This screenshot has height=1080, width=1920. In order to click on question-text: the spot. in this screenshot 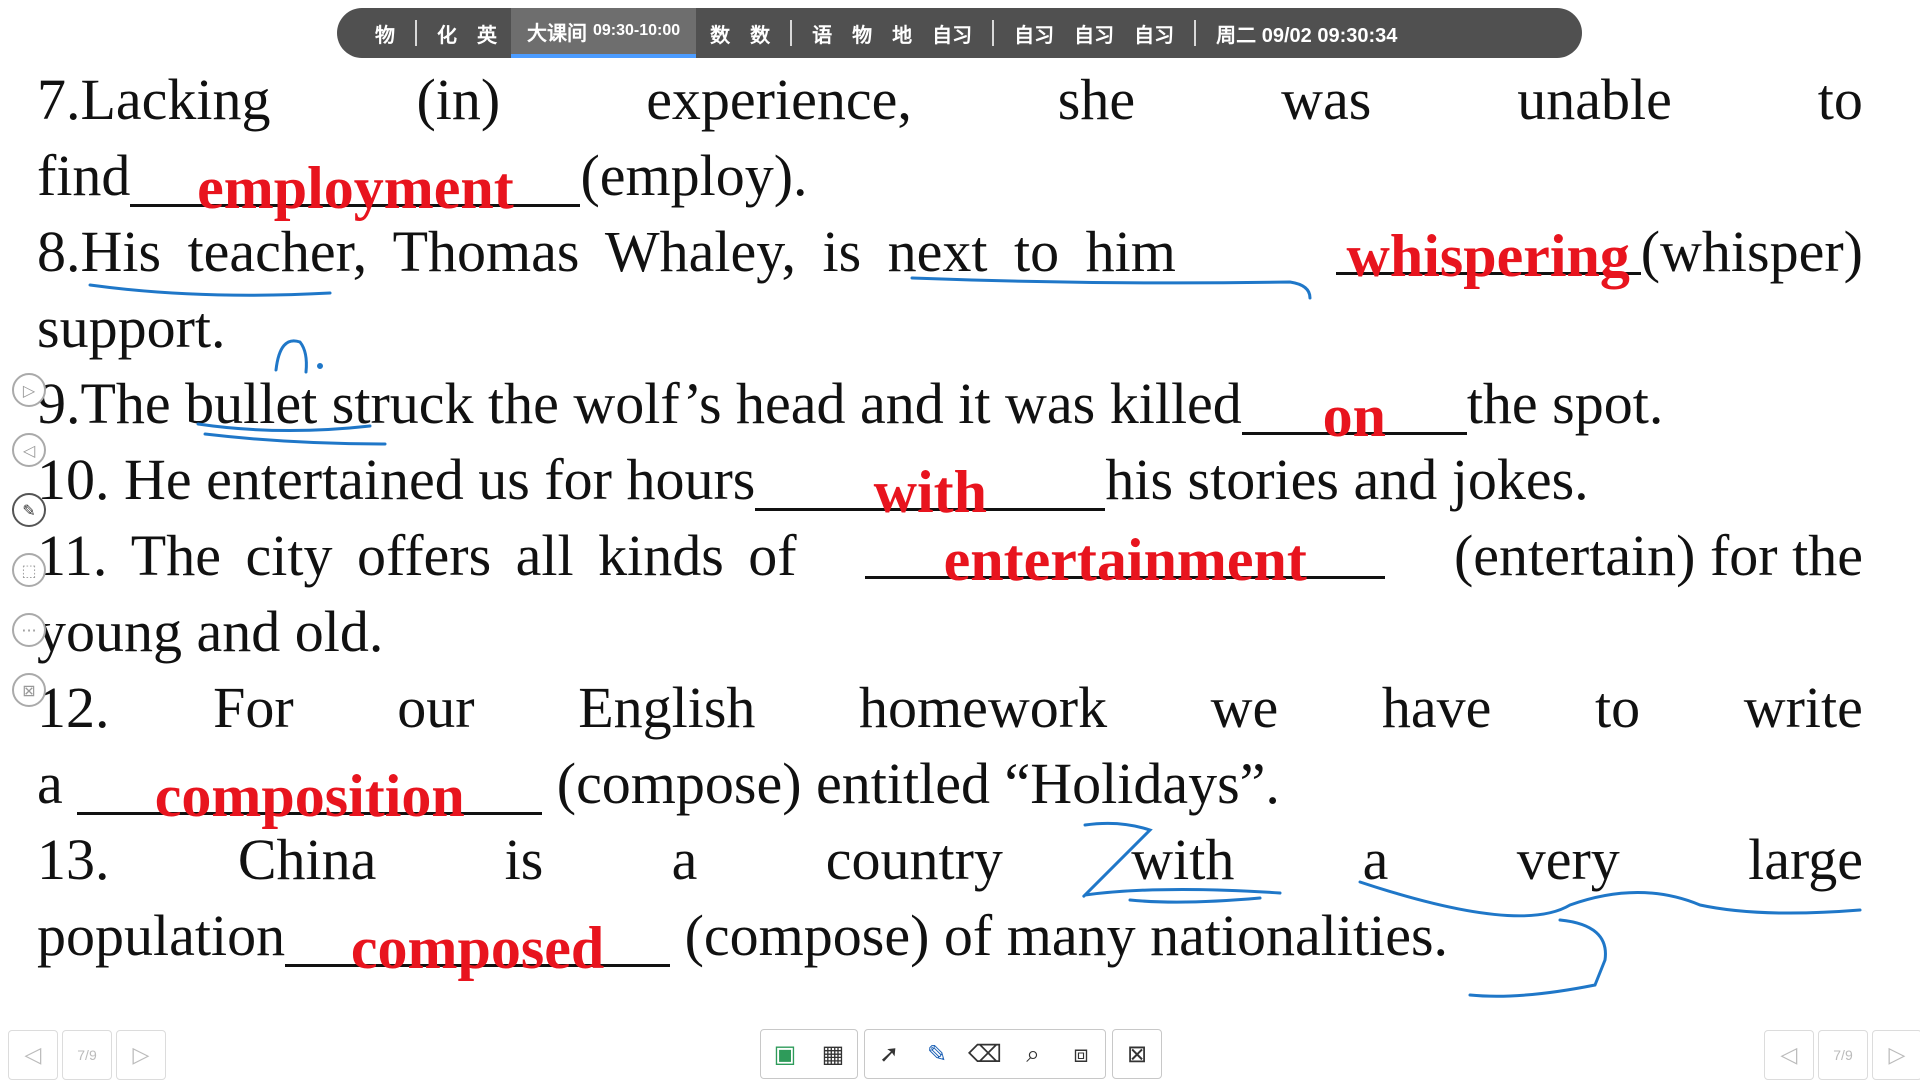, I will do `click(1565, 403)`.